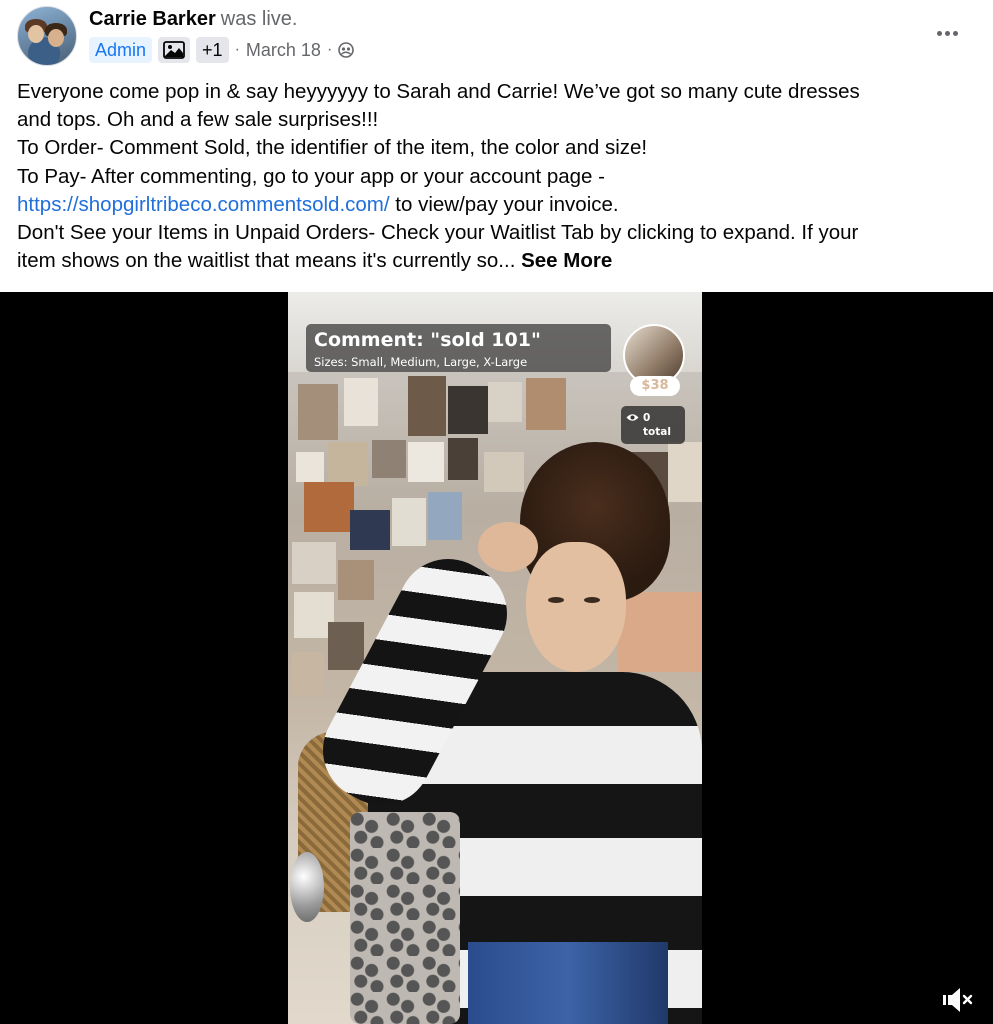 This screenshot has height=1024, width=993. Describe the element at coordinates (152, 19) in the screenshot. I see `author-name: Carrie Barker` at that location.